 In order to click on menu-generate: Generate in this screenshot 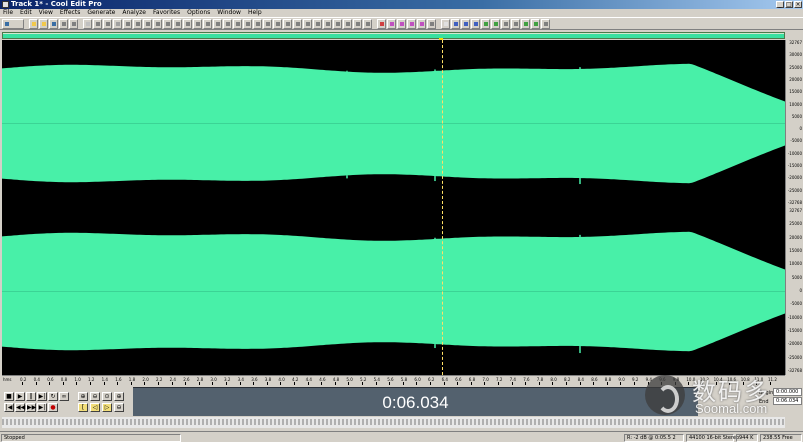, I will do `click(101, 13)`.